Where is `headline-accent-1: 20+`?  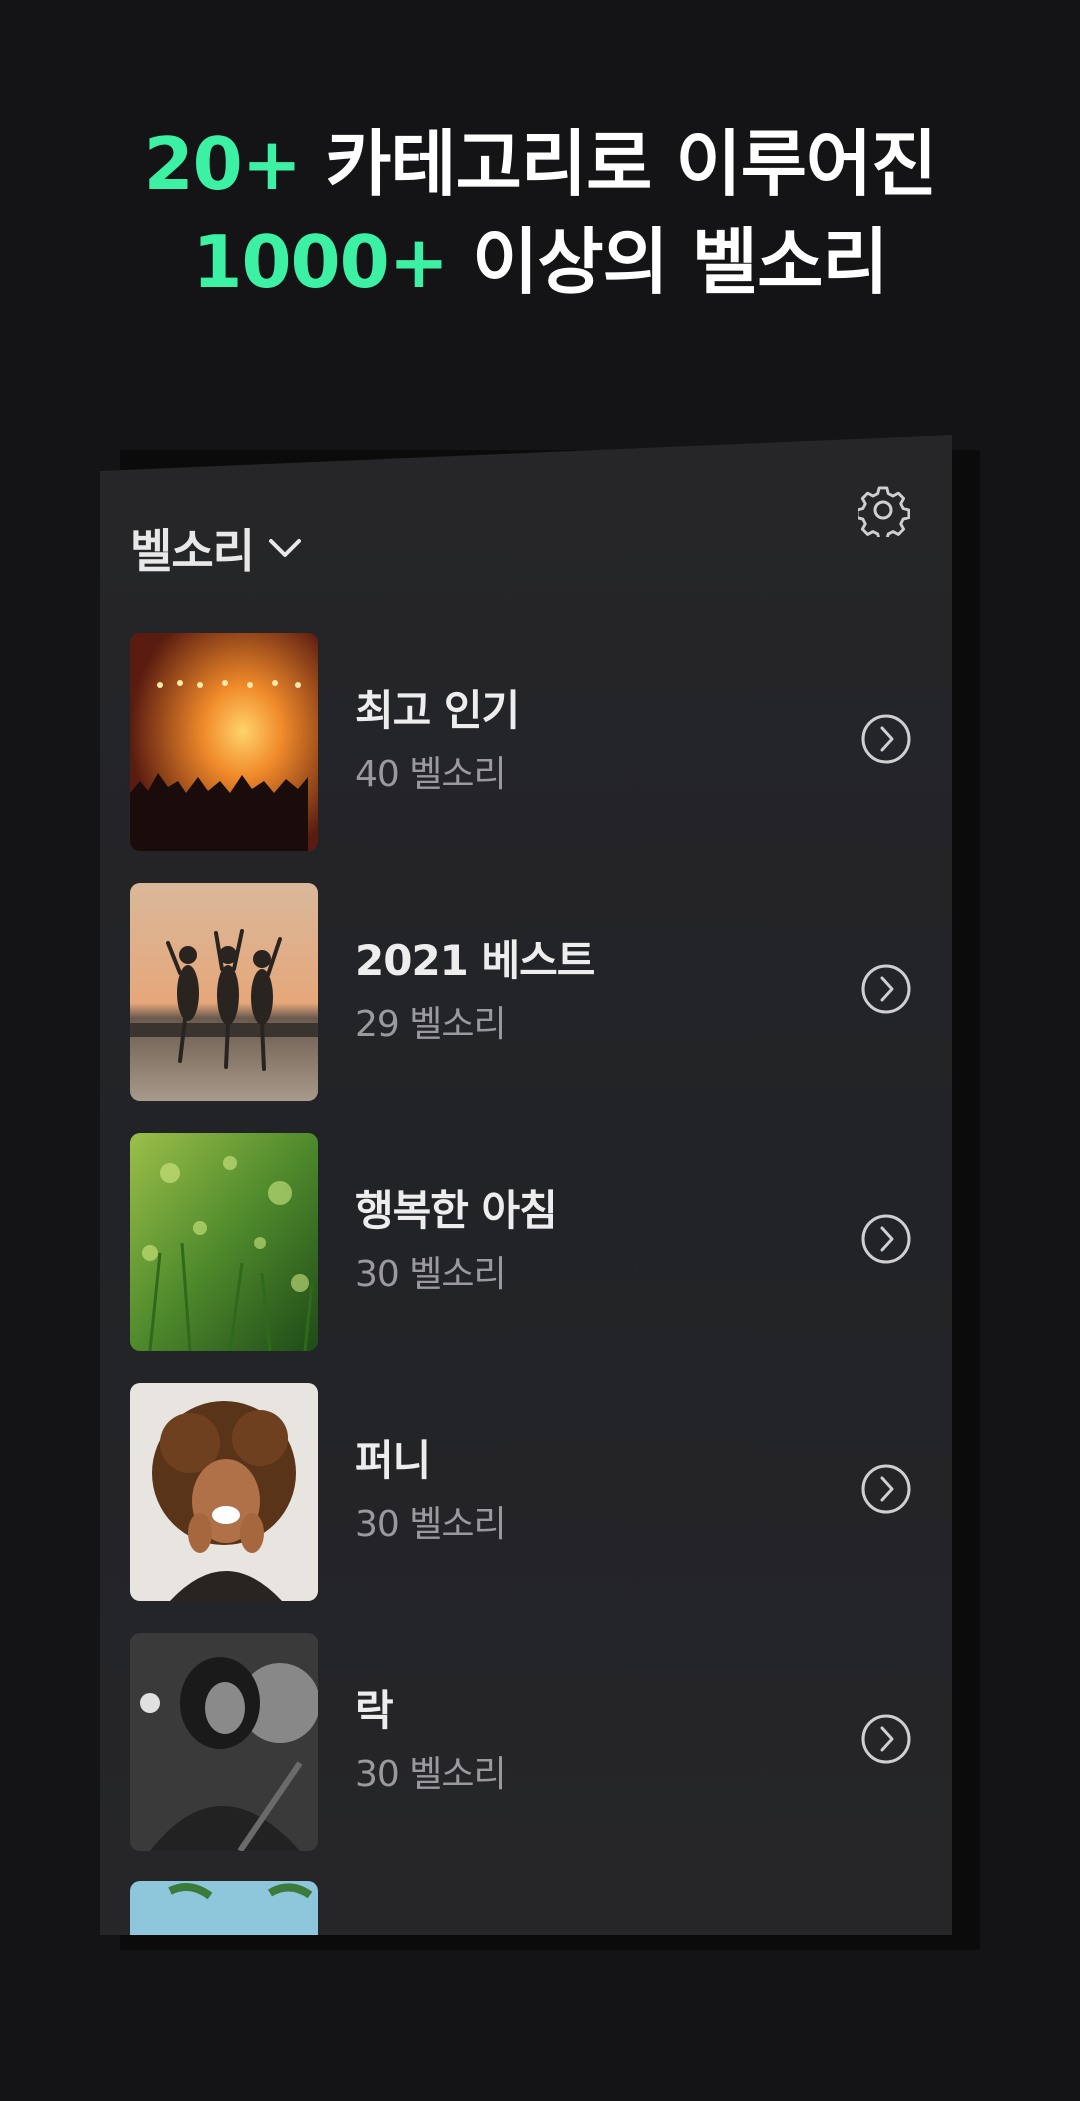 headline-accent-1: 20+ is located at coordinates (223, 164).